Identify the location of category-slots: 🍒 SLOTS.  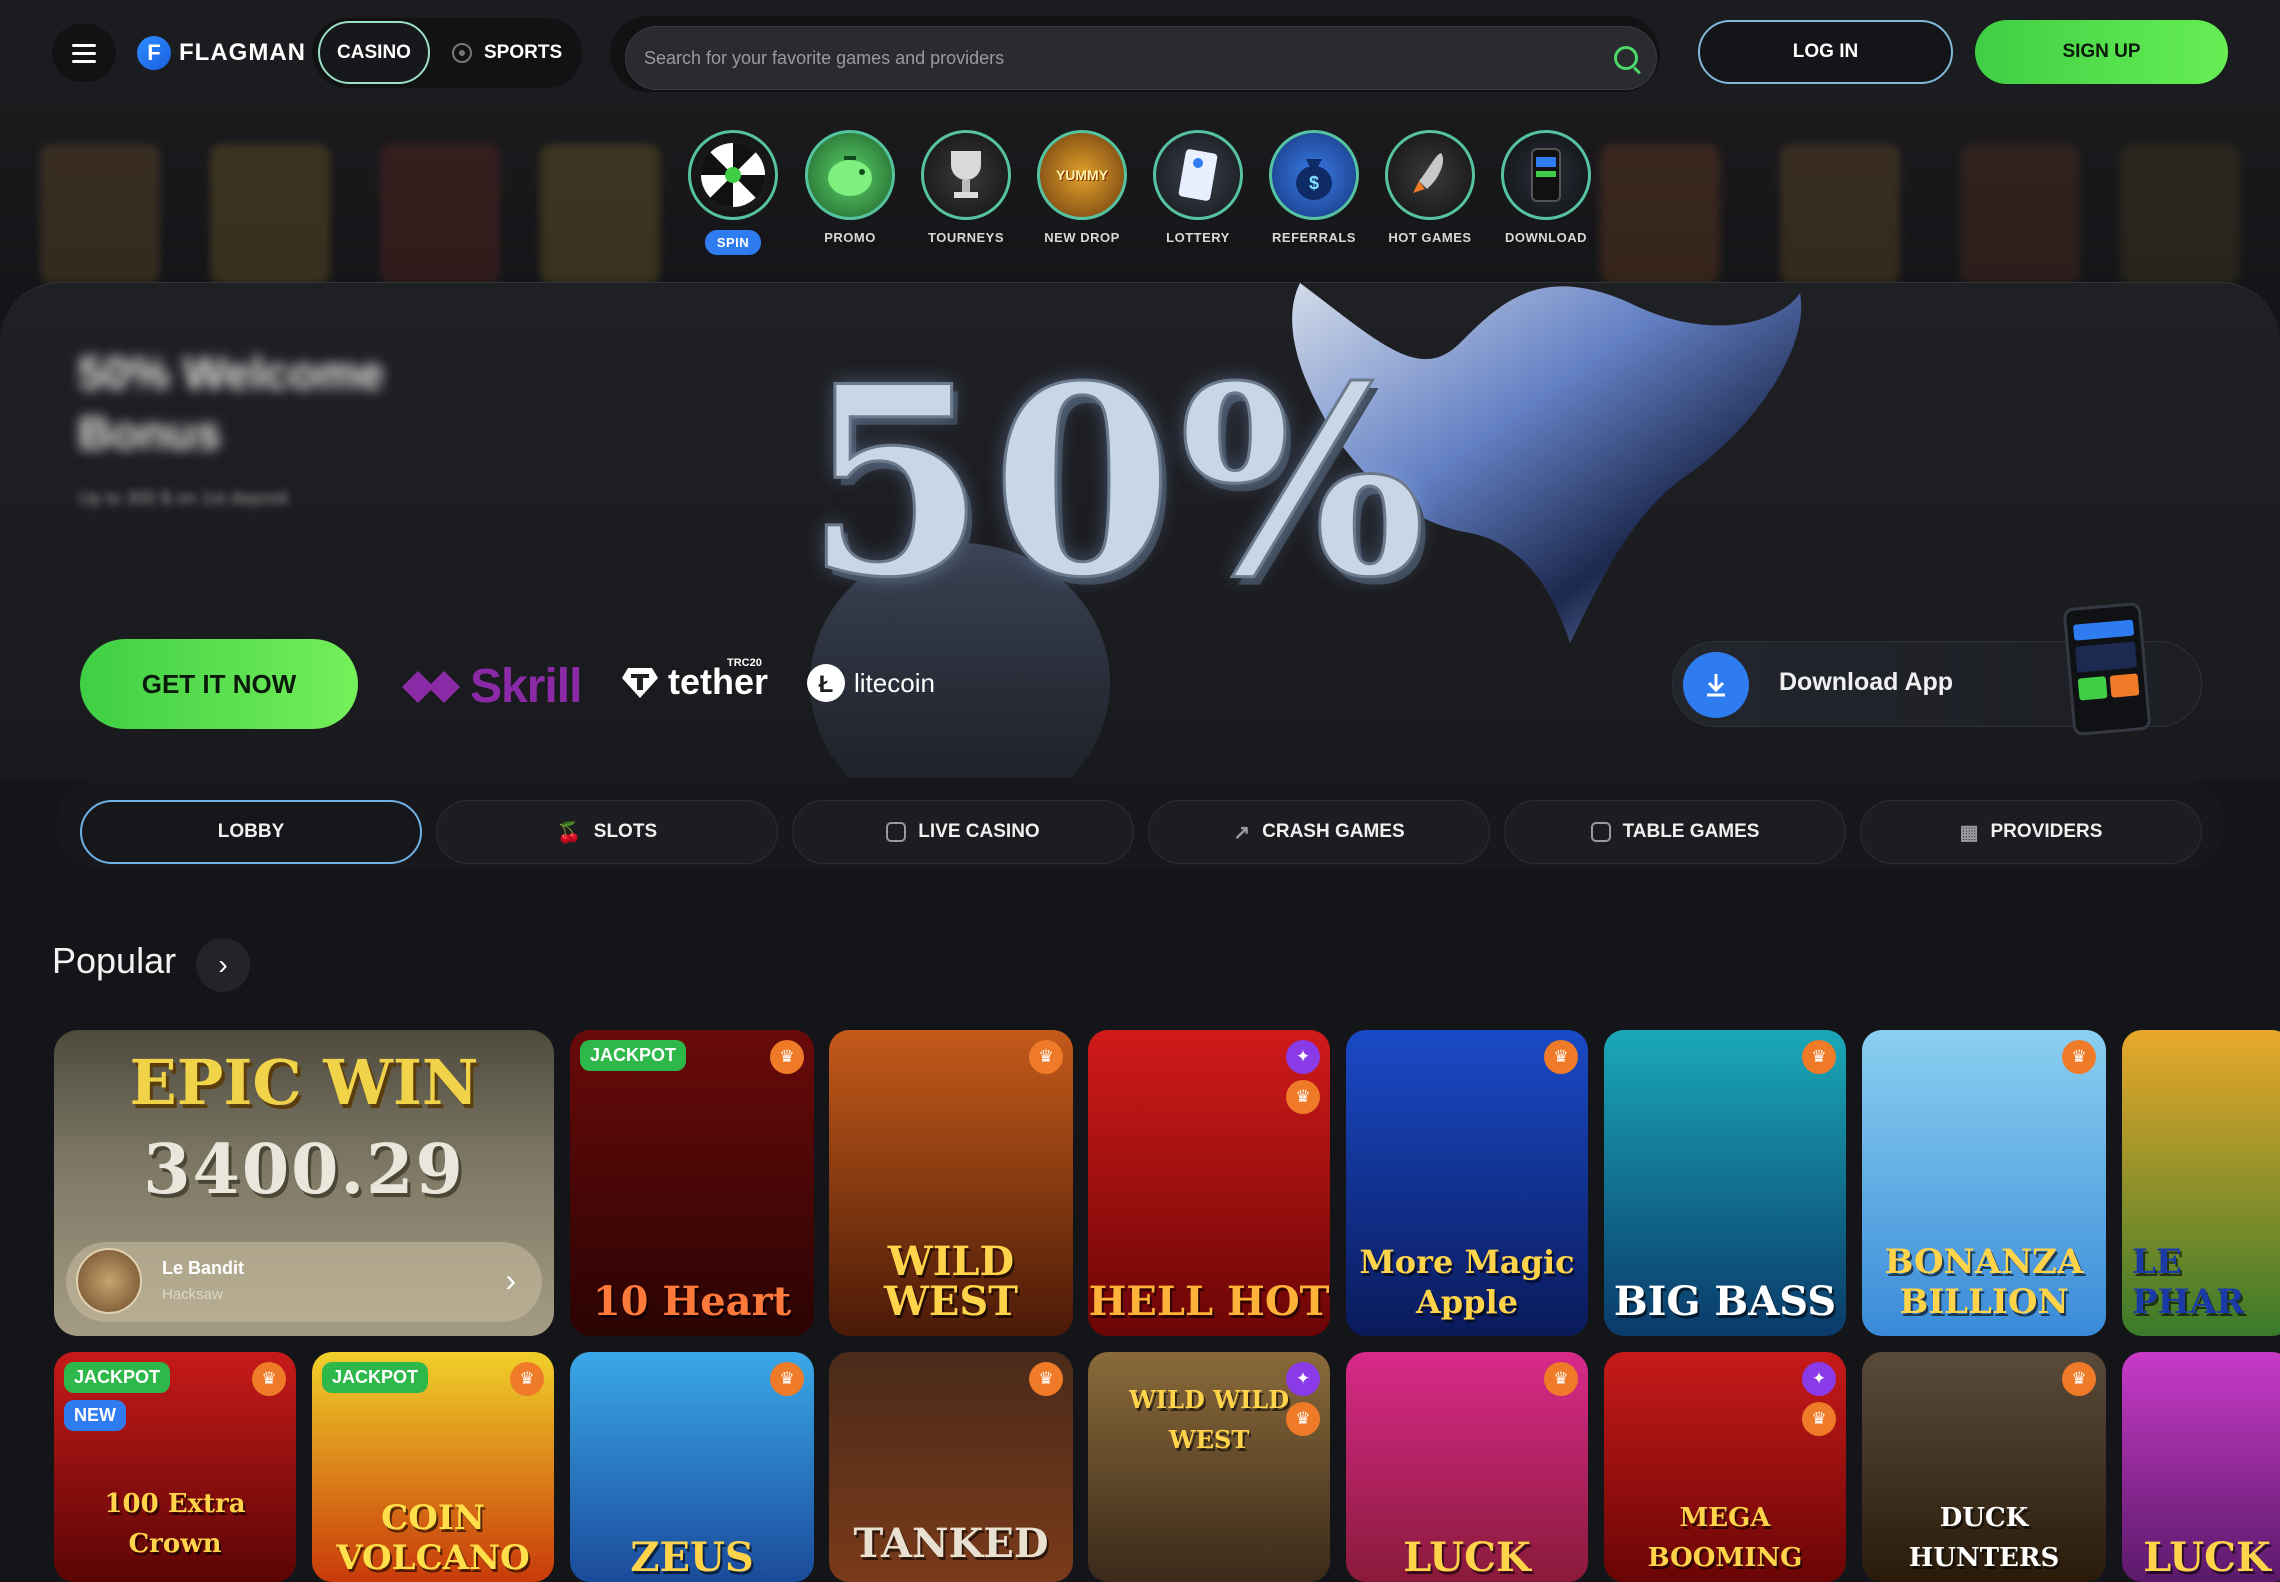
(607, 832).